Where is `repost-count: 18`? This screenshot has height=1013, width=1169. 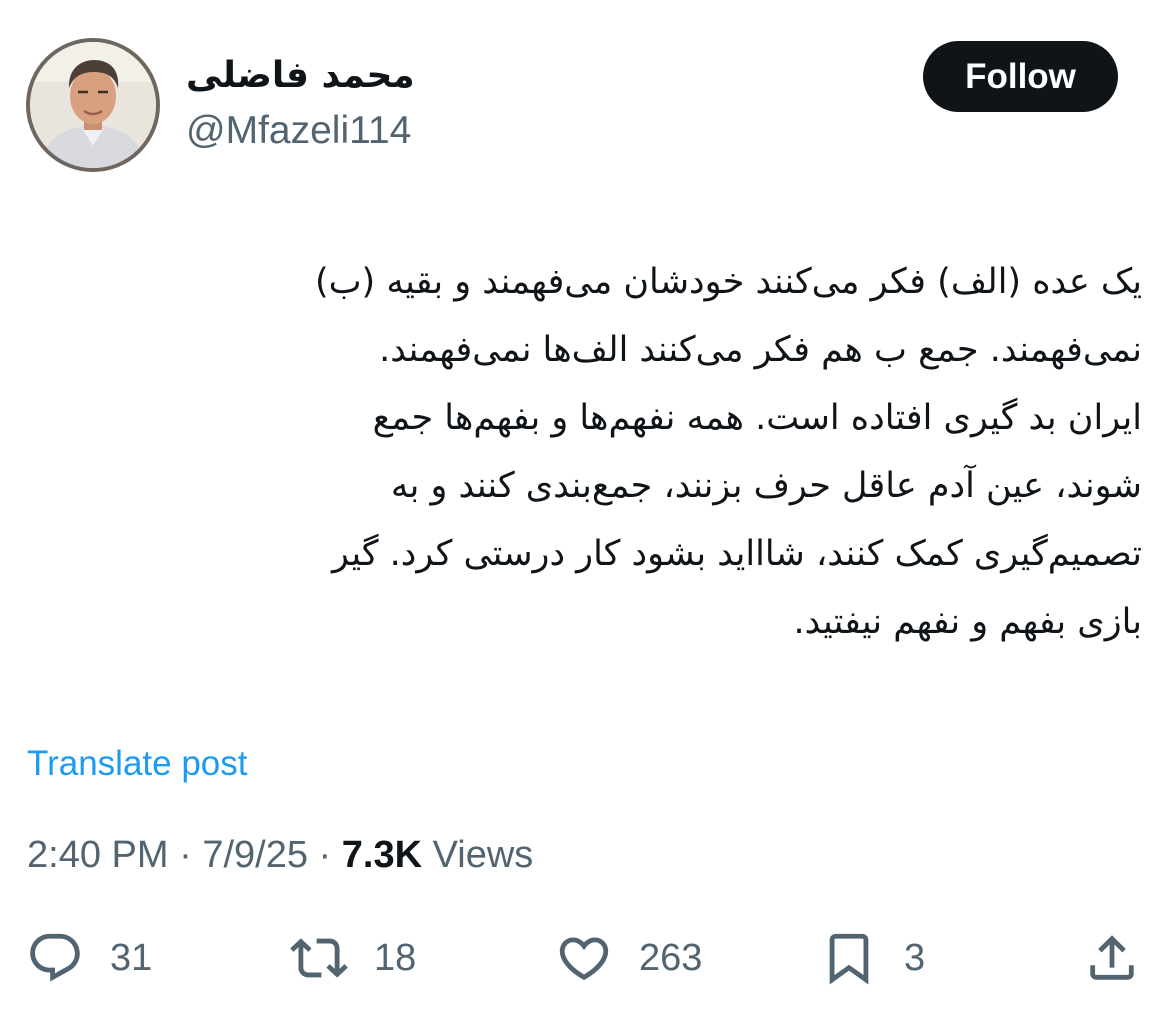
repost-count: 18 is located at coordinates (395, 957).